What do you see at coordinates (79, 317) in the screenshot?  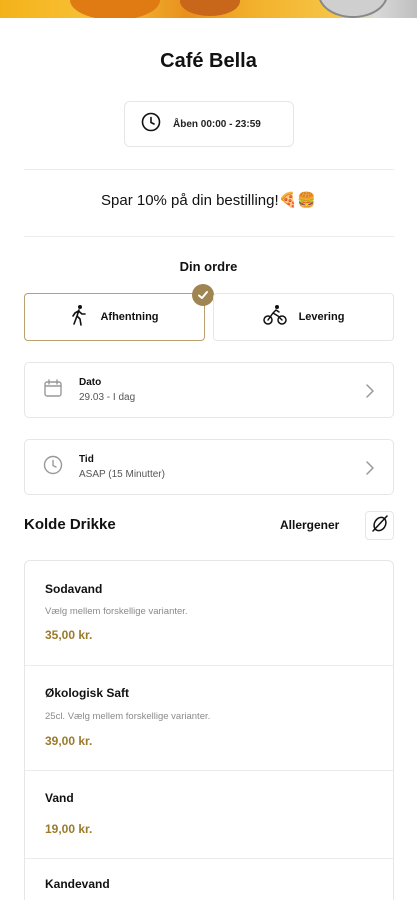 I see `walking-person-icon` at bounding box center [79, 317].